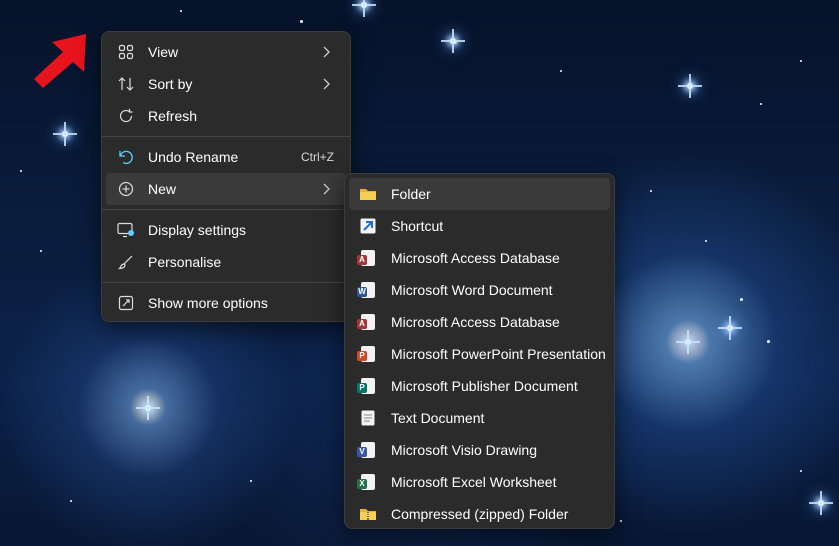 The width and height of the screenshot is (839, 546). What do you see at coordinates (126, 230) in the screenshot?
I see `display-icon` at bounding box center [126, 230].